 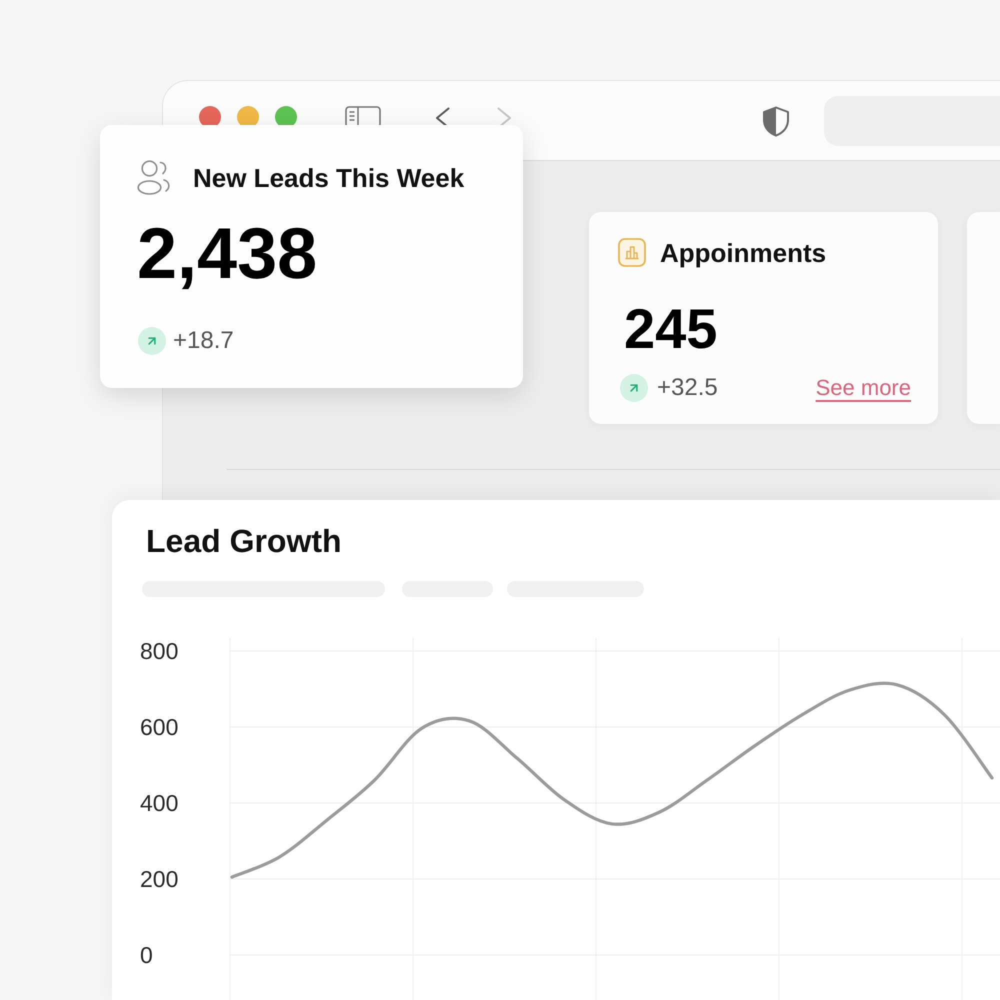 What do you see at coordinates (671, 329) in the screenshot?
I see `stat-value: 245` at bounding box center [671, 329].